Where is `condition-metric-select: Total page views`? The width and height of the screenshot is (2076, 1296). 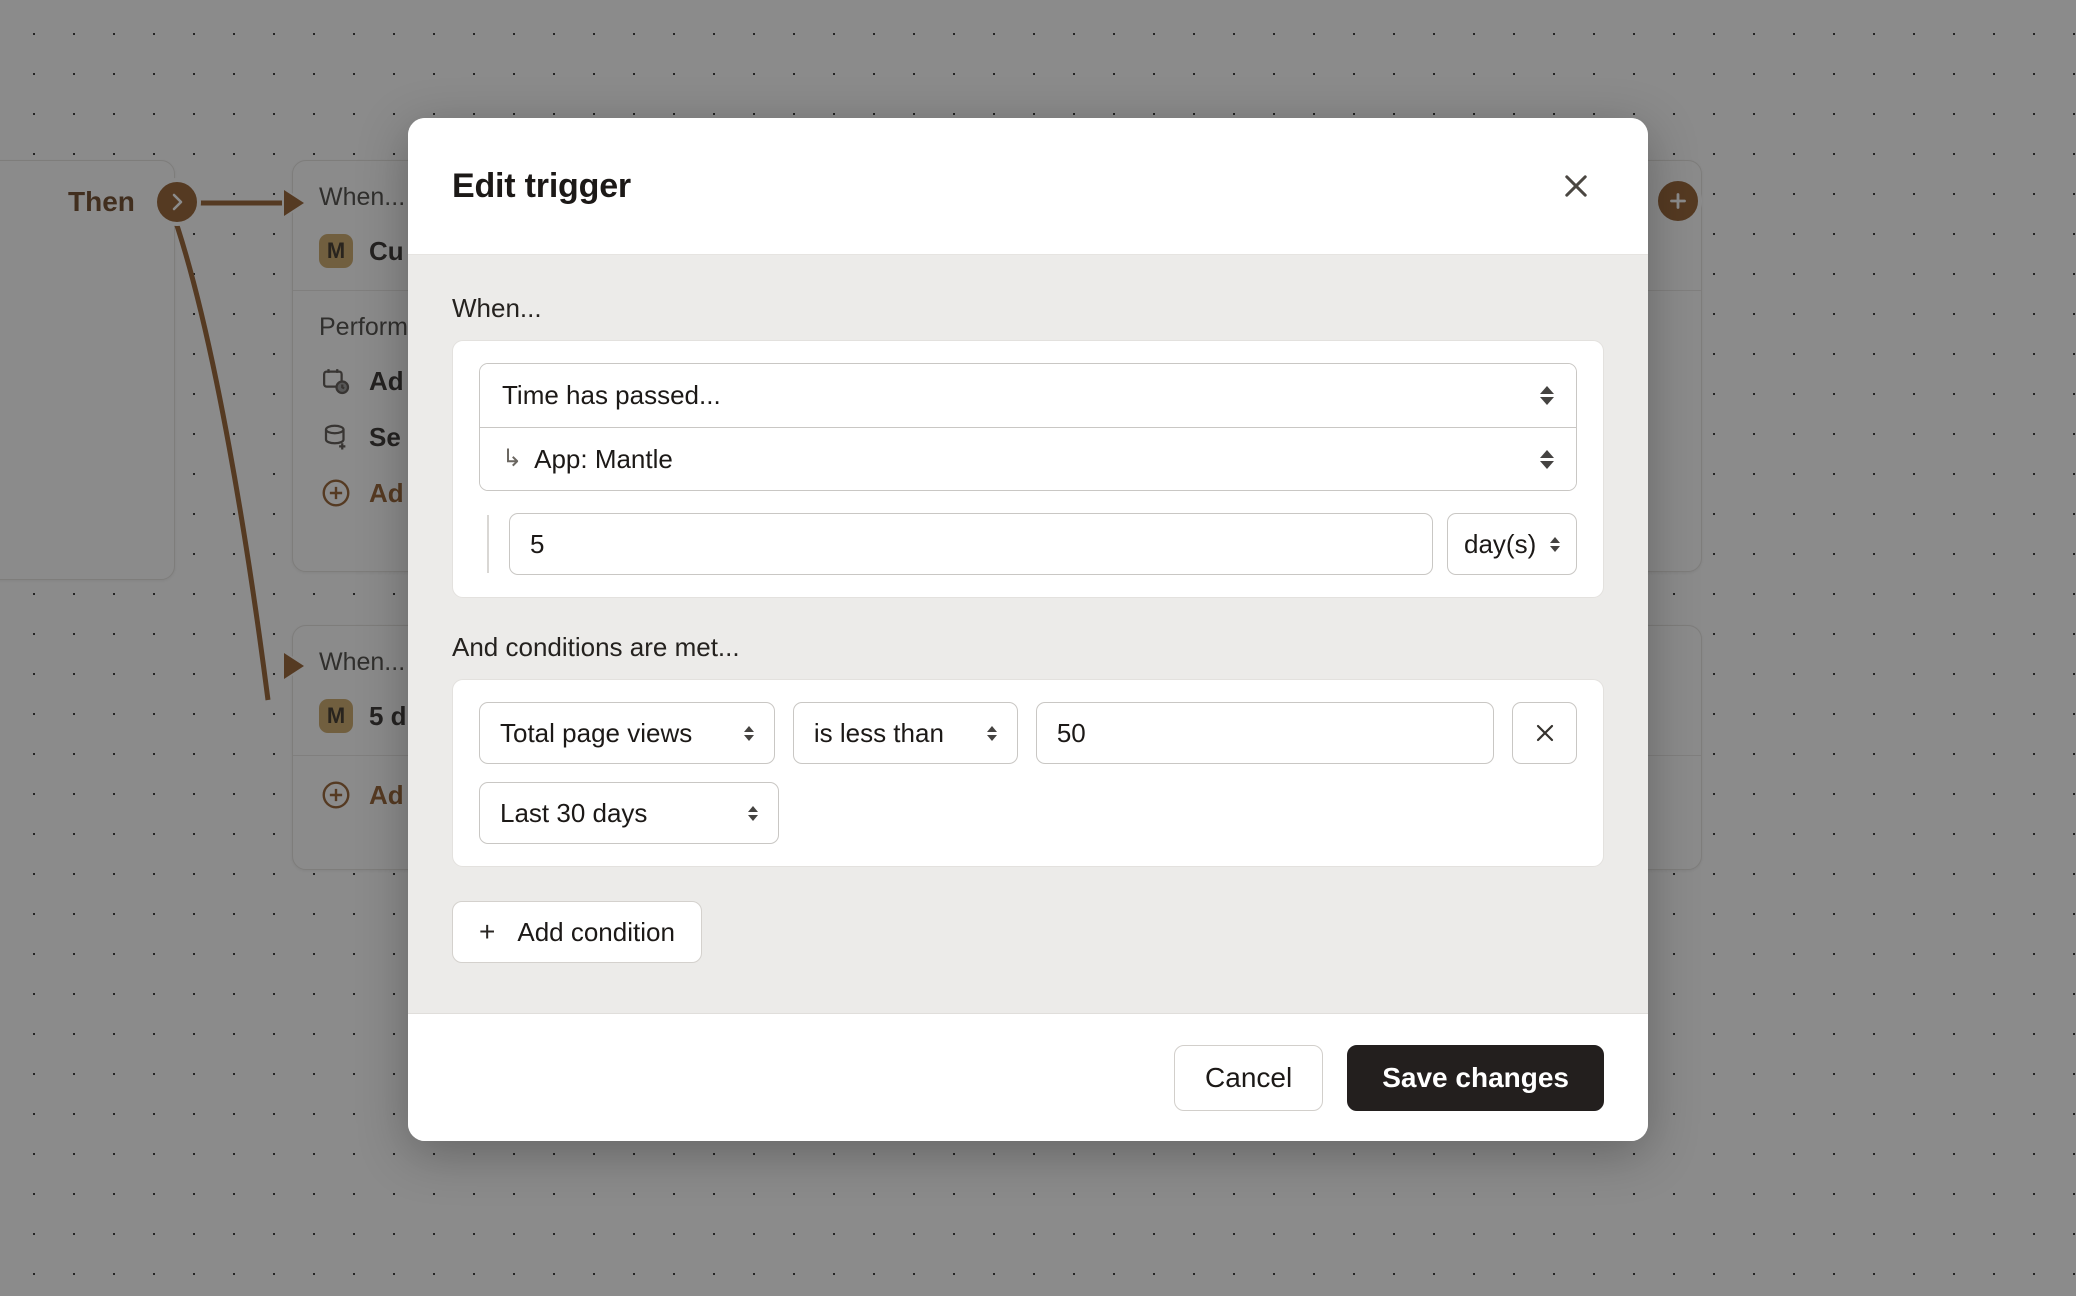
condition-metric-select: Total page views is located at coordinates (627, 733).